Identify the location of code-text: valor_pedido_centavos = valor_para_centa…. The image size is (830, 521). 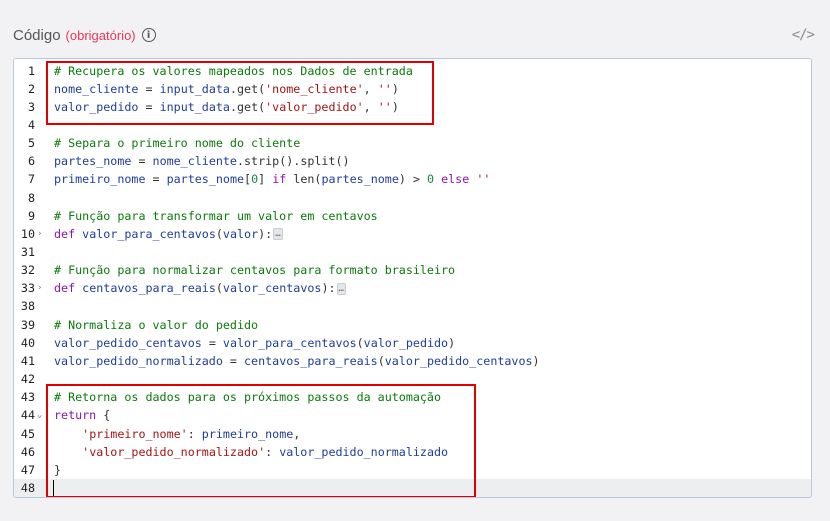
(254, 343).